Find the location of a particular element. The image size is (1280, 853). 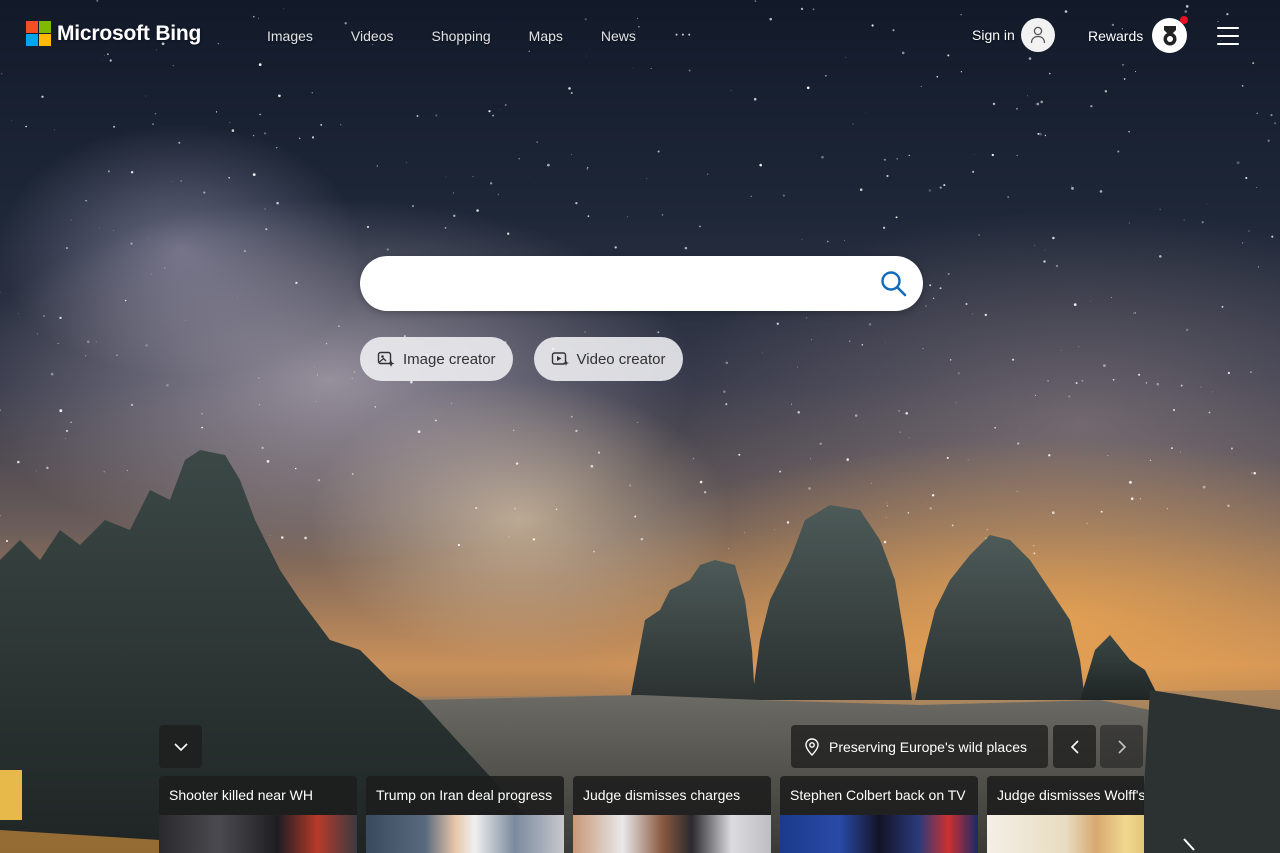

chevron-left-icon is located at coordinates (1074, 746).